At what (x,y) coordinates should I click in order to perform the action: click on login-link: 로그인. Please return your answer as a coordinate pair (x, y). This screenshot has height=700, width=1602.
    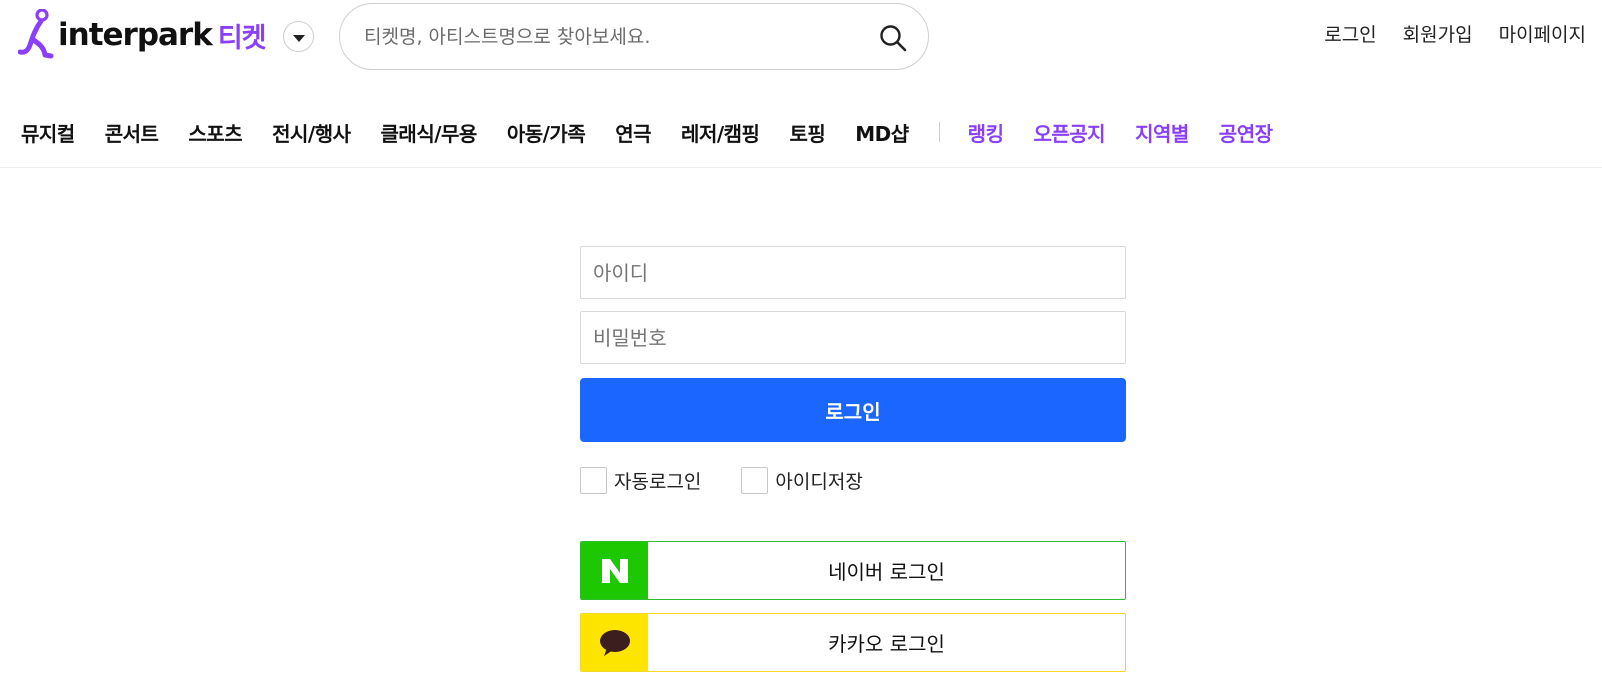
    Looking at the image, I should click on (1350, 33).